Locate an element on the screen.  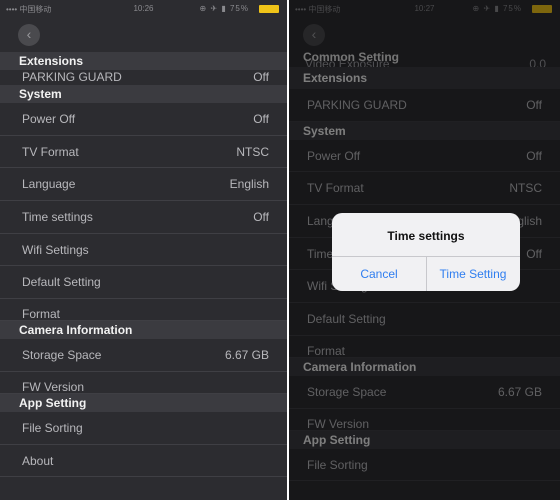
dialog-buttons: Cancel Time Setting is located at coordinates (426, 273).